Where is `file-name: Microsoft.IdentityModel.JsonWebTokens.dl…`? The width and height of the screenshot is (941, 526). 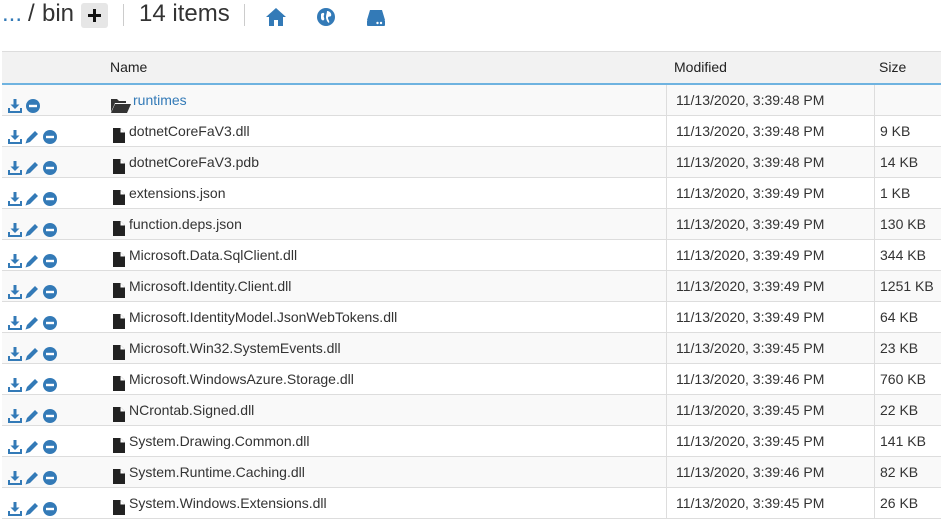 file-name: Microsoft.IdentityModel.JsonWebTokens.dl… is located at coordinates (263, 317).